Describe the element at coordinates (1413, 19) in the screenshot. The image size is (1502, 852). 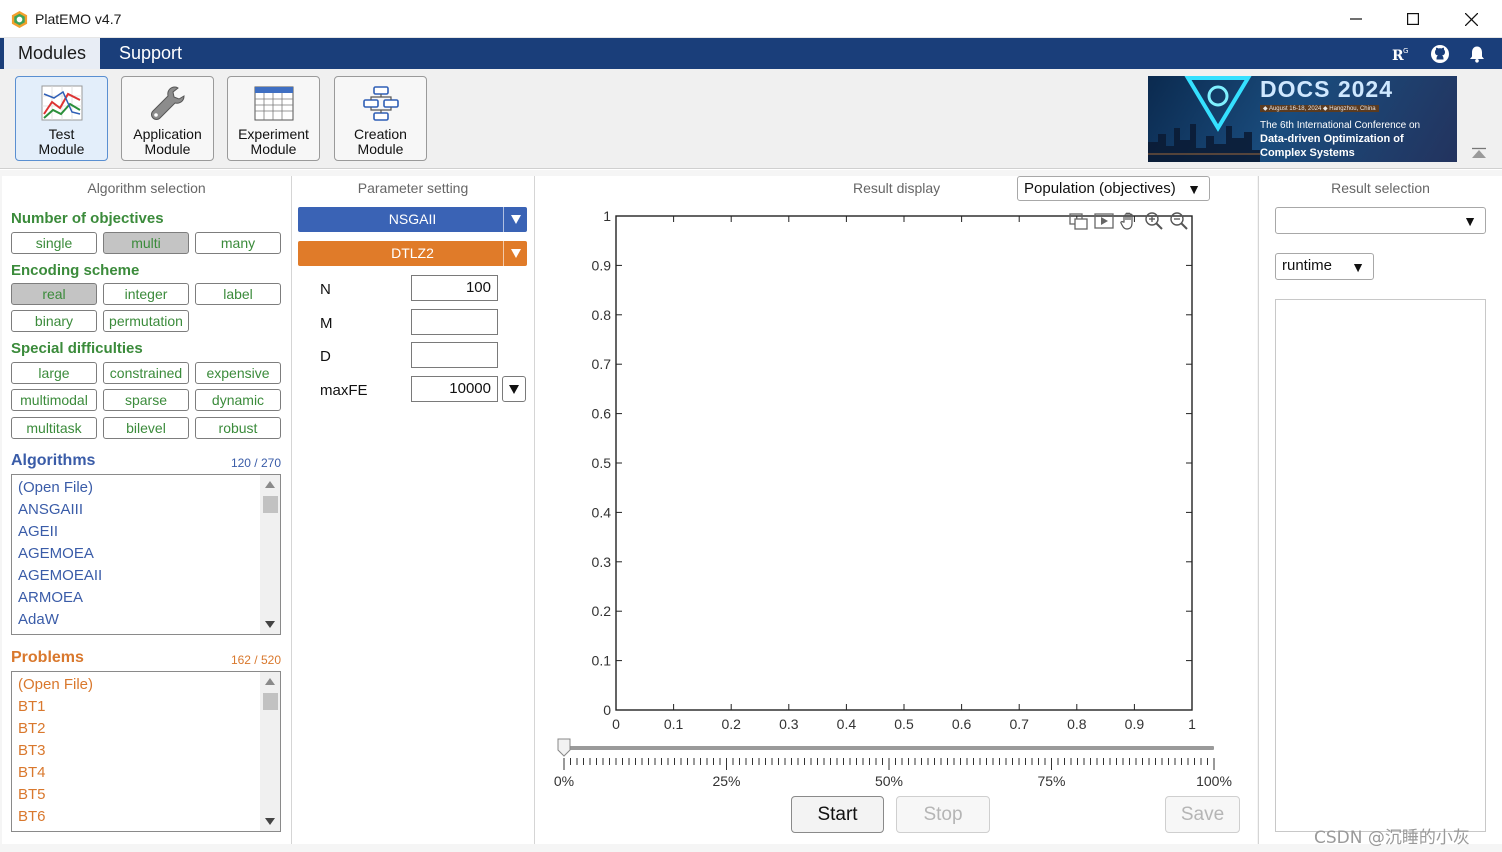
I see `maximize-button` at that location.